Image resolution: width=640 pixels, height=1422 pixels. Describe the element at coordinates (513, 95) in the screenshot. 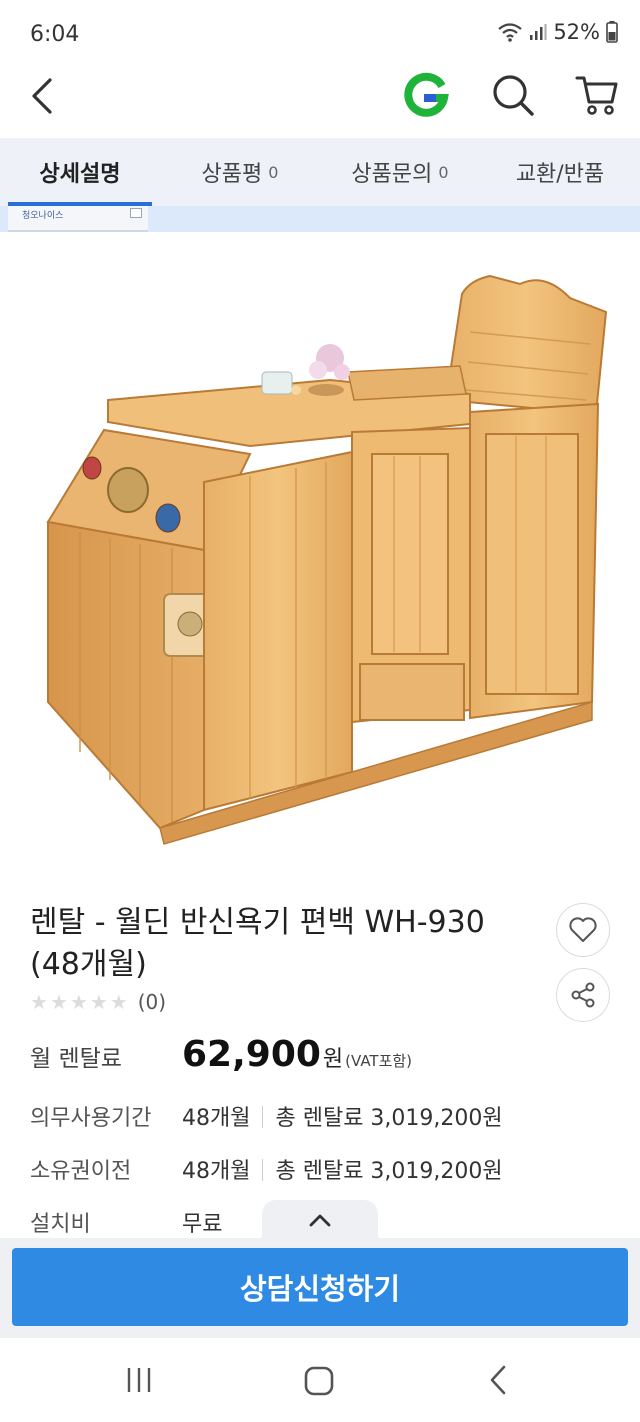

I see `search-icon` at that location.